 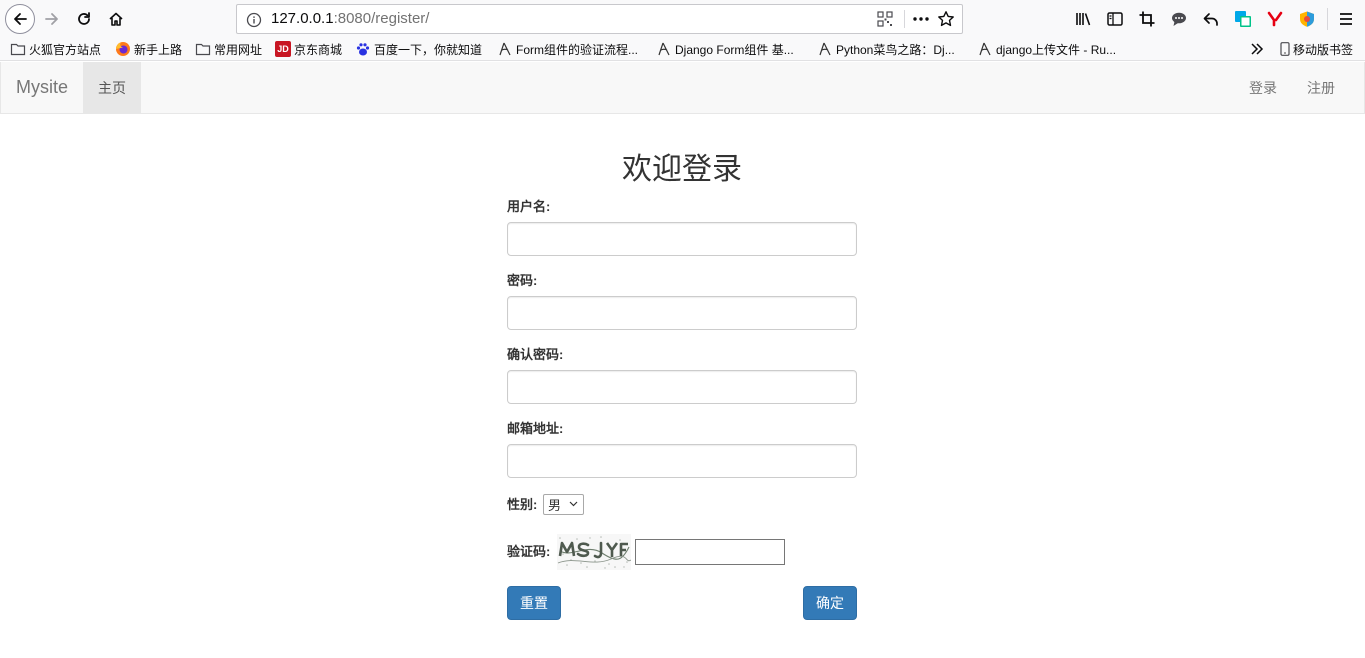 What do you see at coordinates (946, 19) in the screenshot?
I see `bookmark-star-icon` at bounding box center [946, 19].